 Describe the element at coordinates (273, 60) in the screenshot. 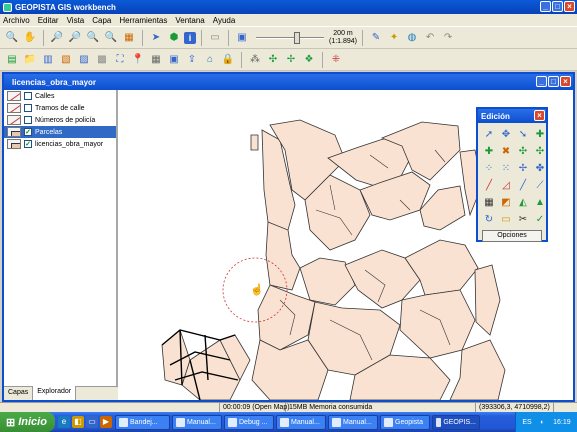

I see `network-icon: ✣` at that location.